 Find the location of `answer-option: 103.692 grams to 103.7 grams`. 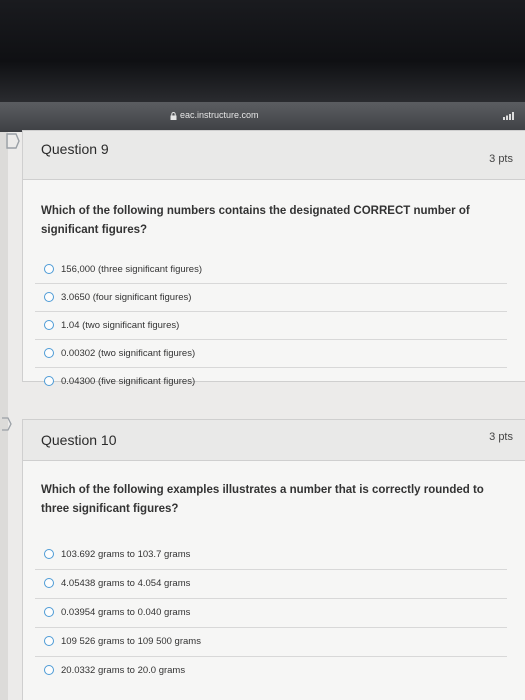

answer-option: 103.692 grams to 103.7 grams is located at coordinates (271, 555).